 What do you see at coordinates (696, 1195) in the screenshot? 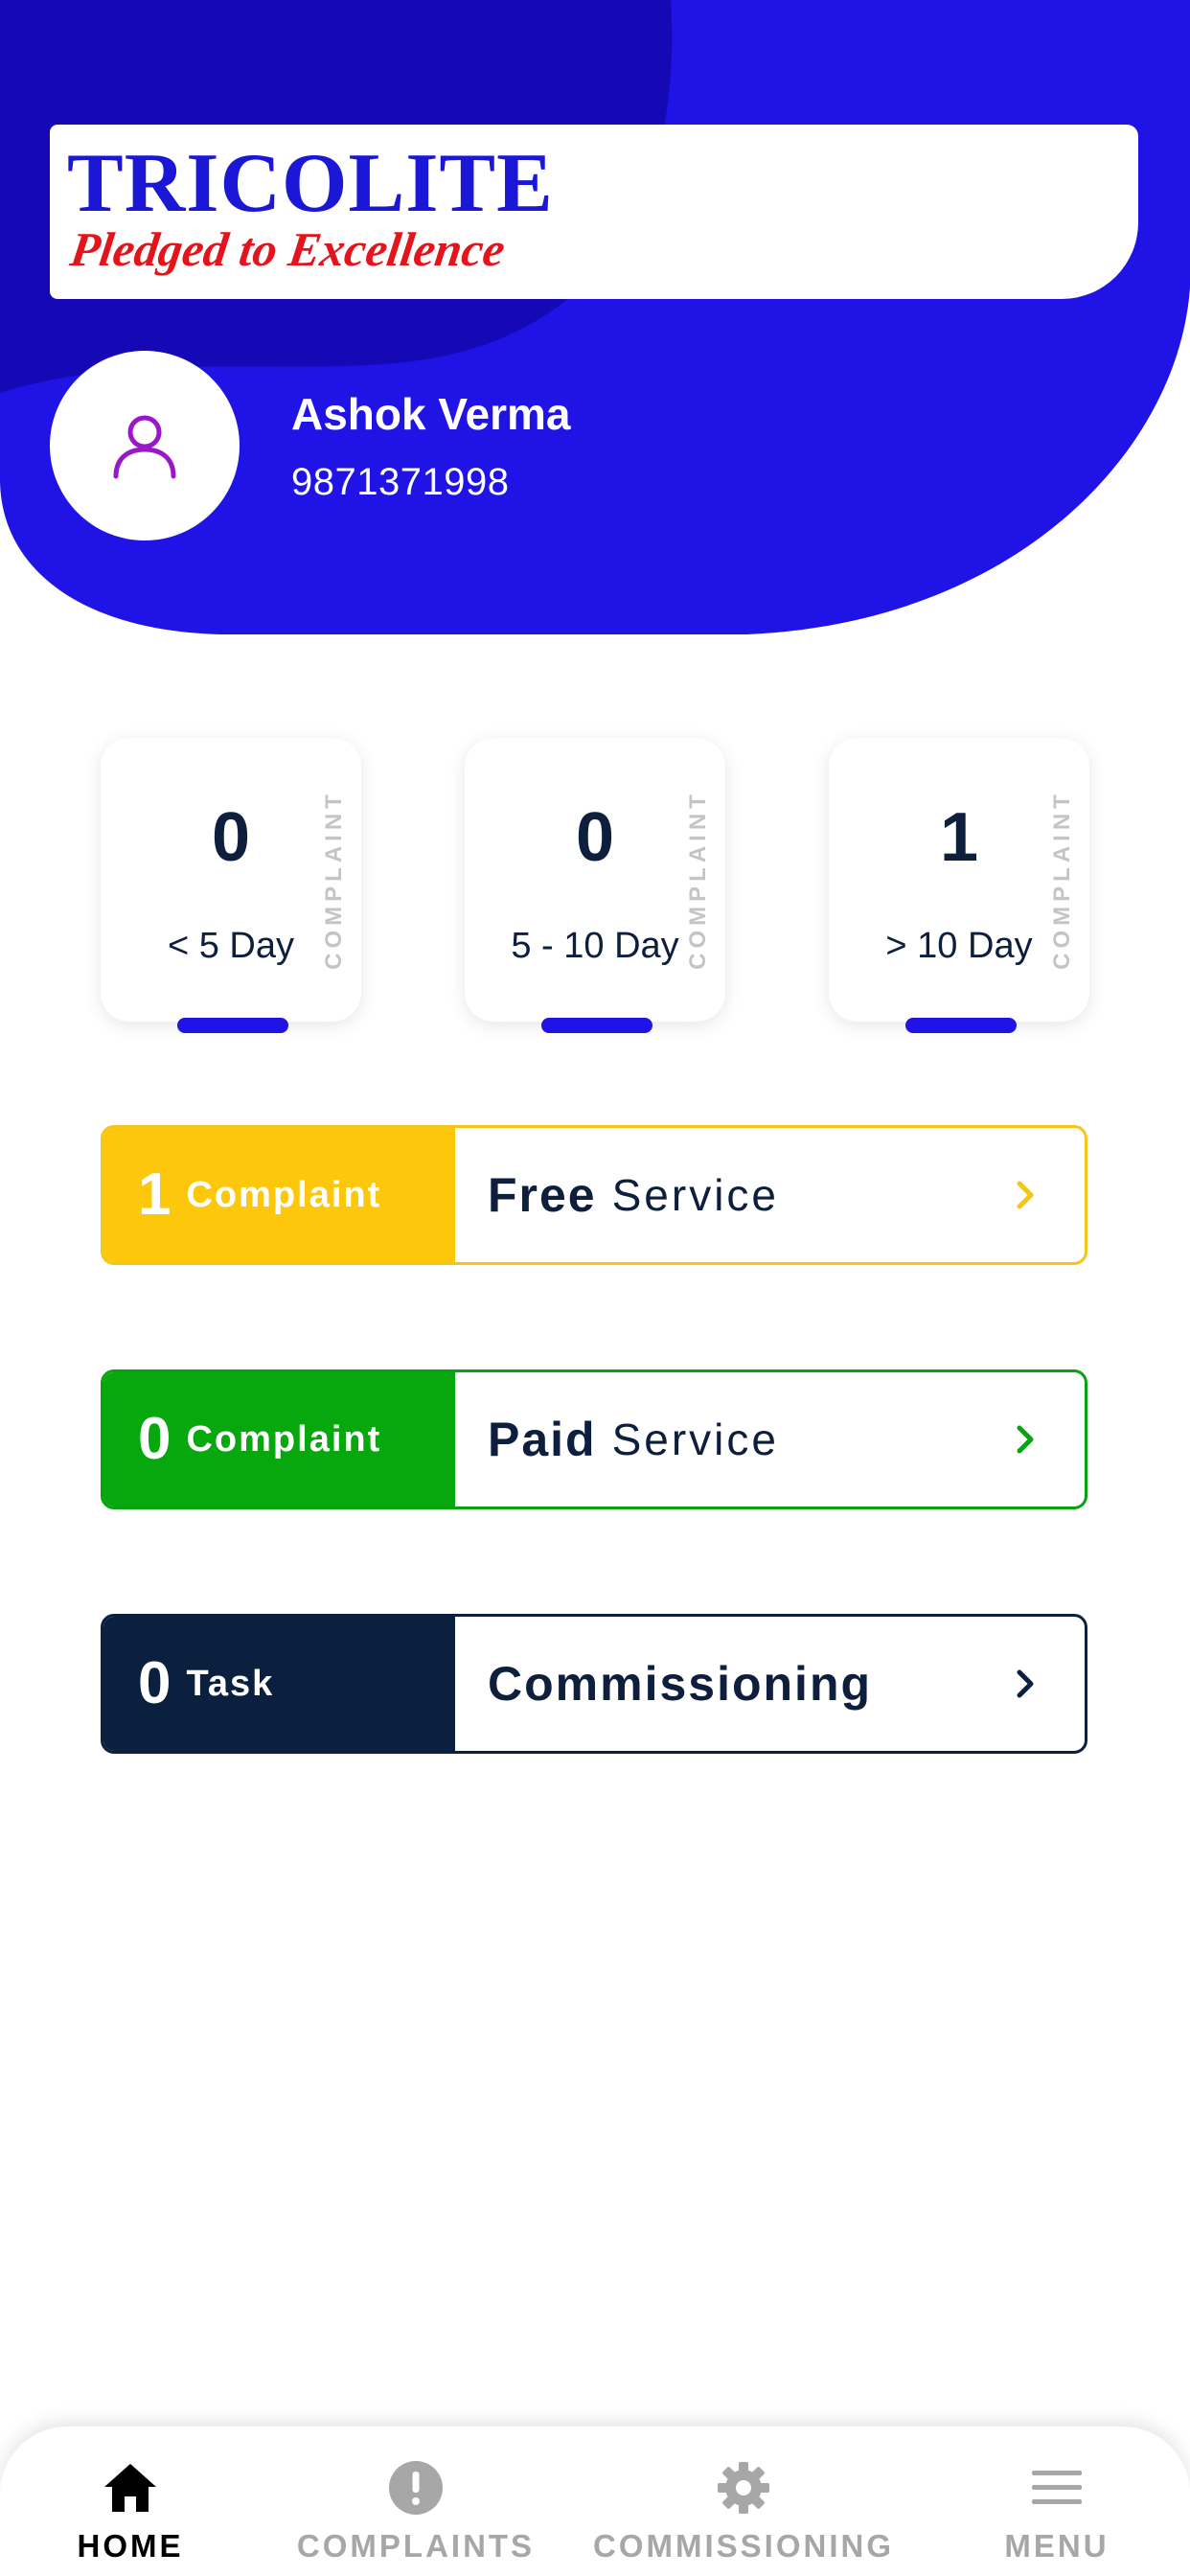
I see `free-service-subtitle: Service` at bounding box center [696, 1195].